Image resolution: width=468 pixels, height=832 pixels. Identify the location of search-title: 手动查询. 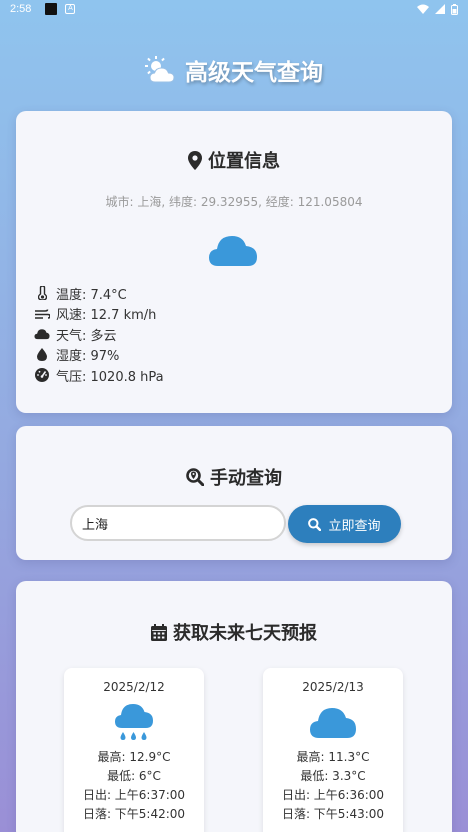
(246, 478).